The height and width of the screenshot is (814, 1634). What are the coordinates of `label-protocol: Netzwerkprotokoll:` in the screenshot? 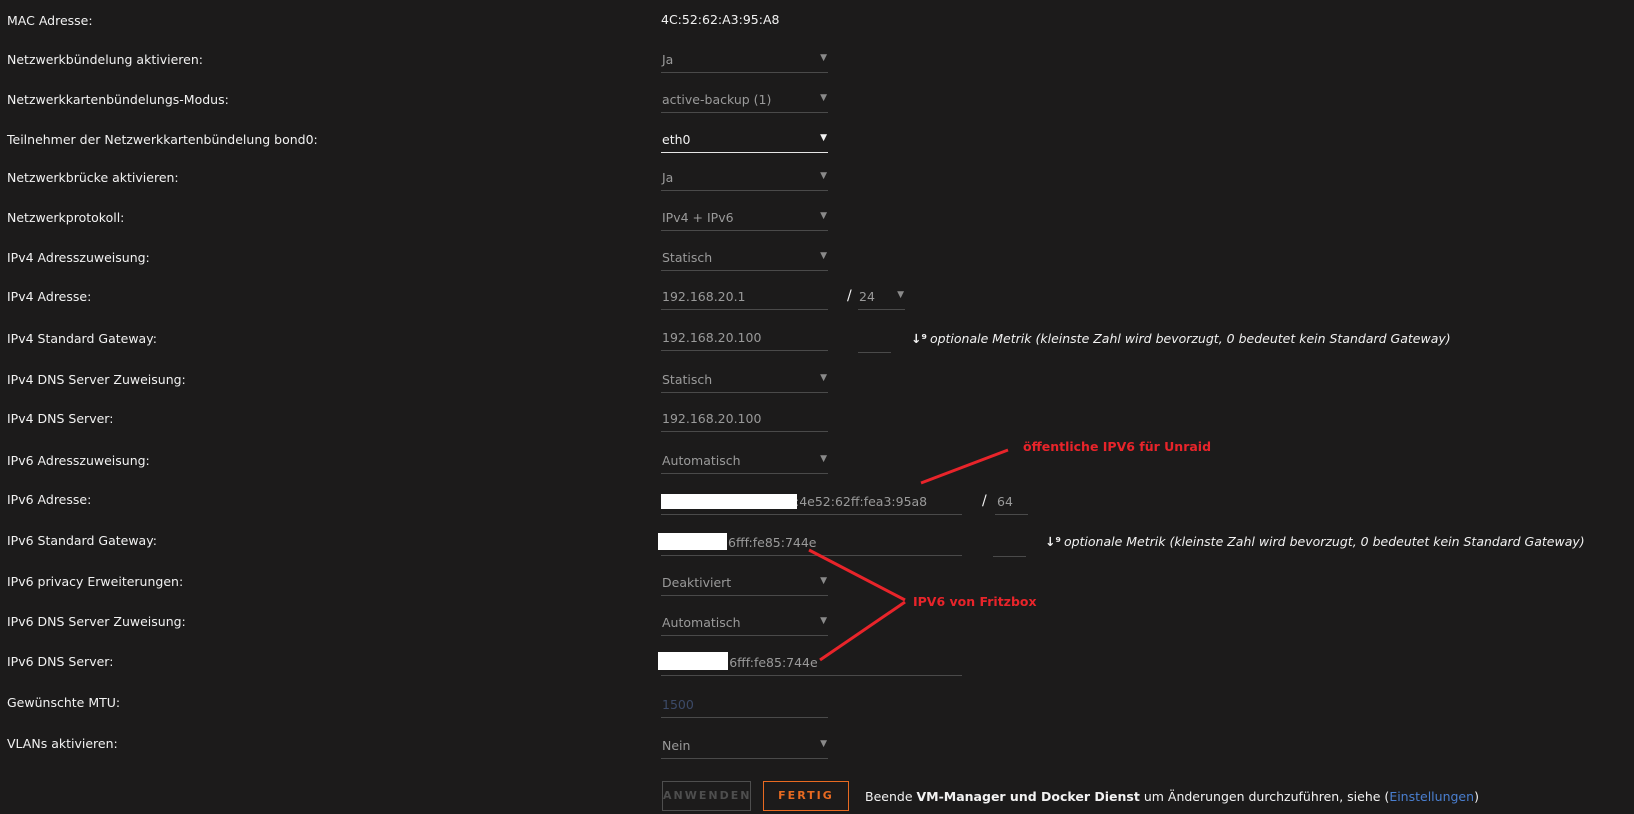 It's located at (66, 217).